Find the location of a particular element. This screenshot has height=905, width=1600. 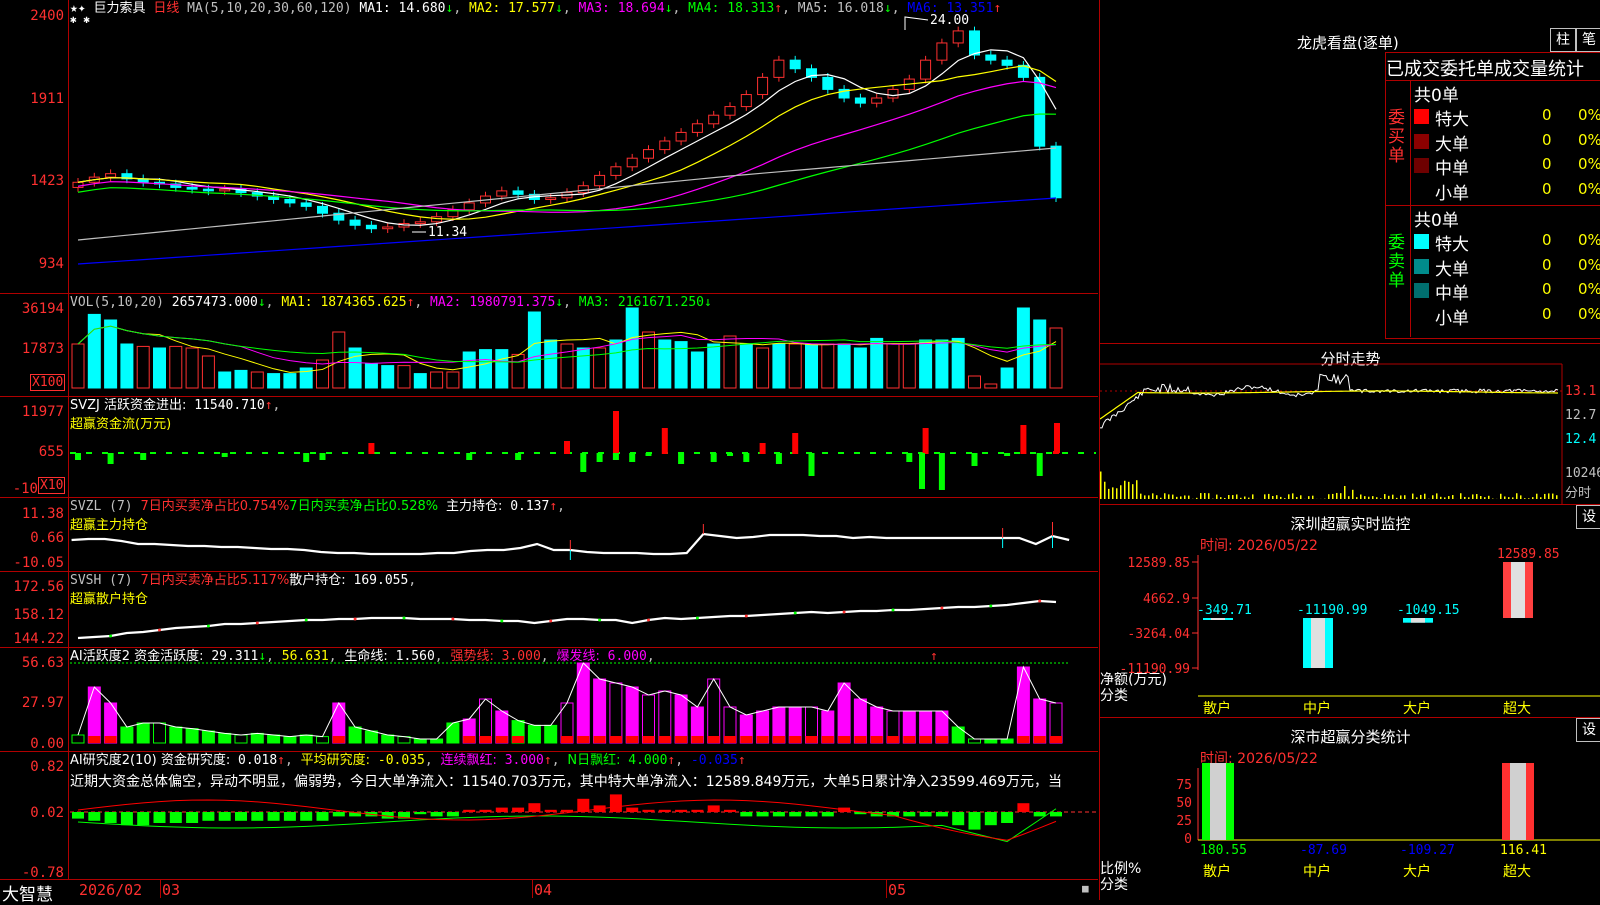

lock-icon: ■ is located at coordinates (1085, 888).